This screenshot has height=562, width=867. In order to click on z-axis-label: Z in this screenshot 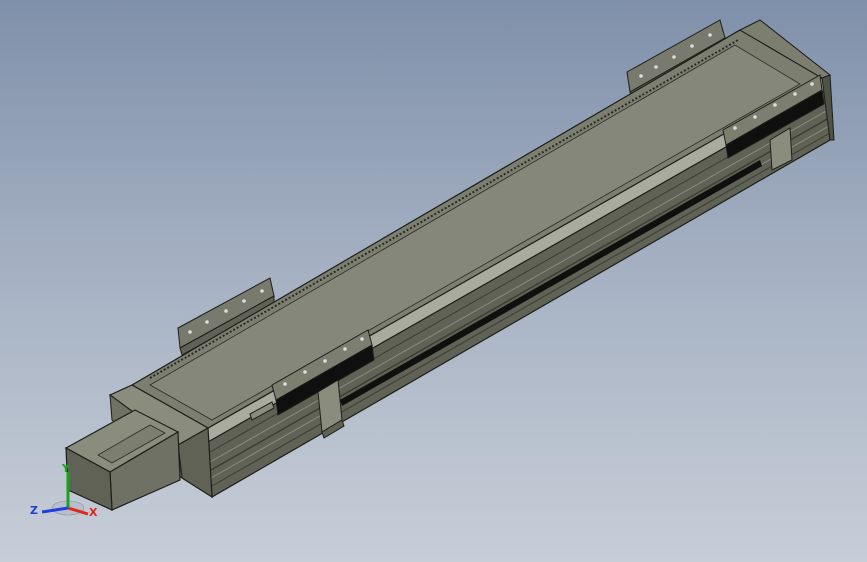, I will do `click(34, 510)`.